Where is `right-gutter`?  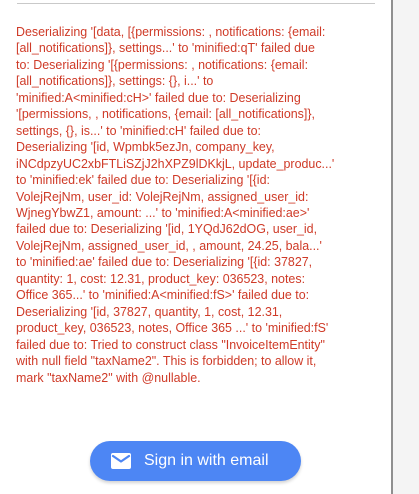
right-gutter is located at coordinates (405, 247).